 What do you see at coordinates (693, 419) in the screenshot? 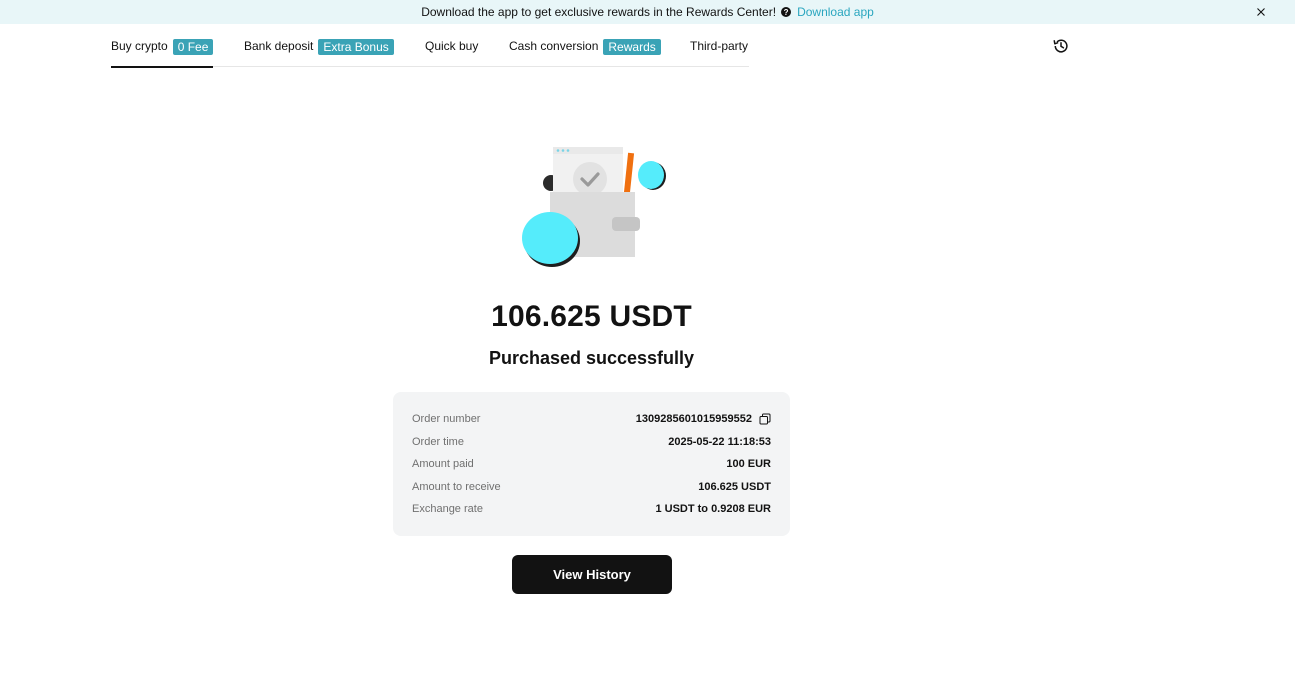
I see `order-number-value: 1309285601015959552` at bounding box center [693, 419].